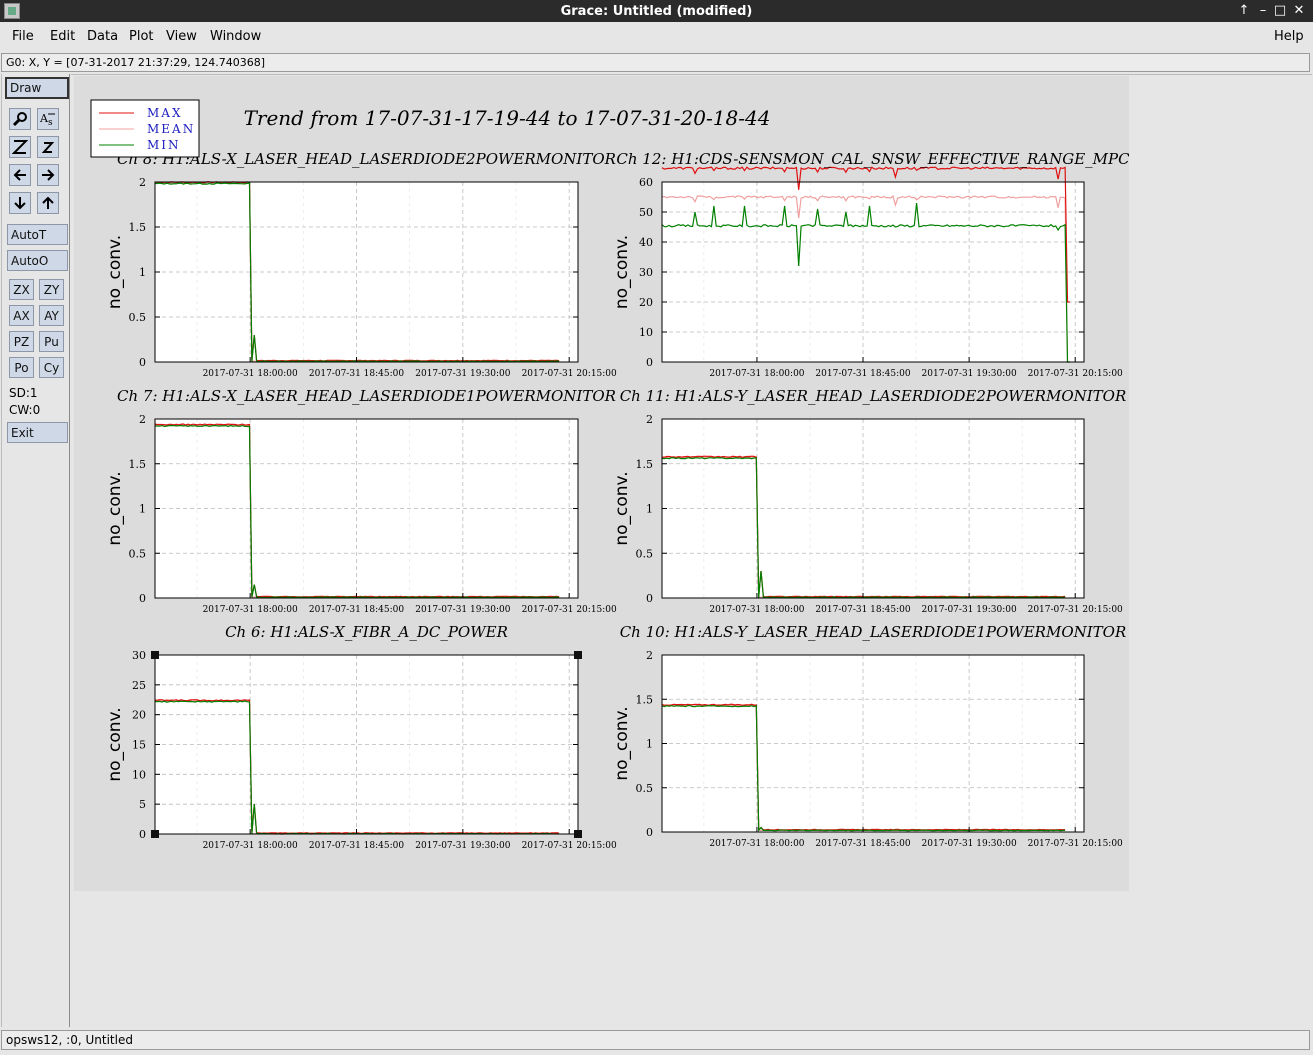 This screenshot has height=1055, width=1313. What do you see at coordinates (37, 88) in the screenshot?
I see `draw-button: Draw` at bounding box center [37, 88].